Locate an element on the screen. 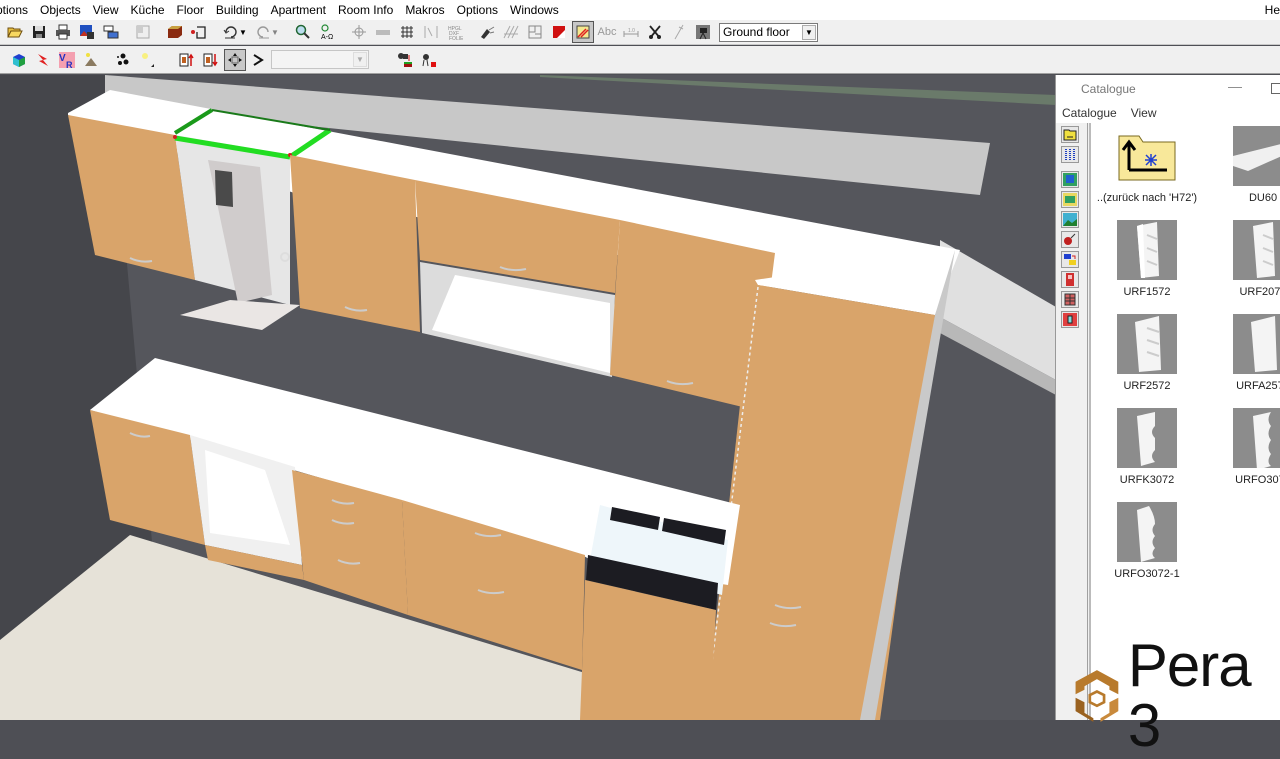 This screenshot has width=1280, height=759. catalog-green-icon is located at coordinates (1070, 199).